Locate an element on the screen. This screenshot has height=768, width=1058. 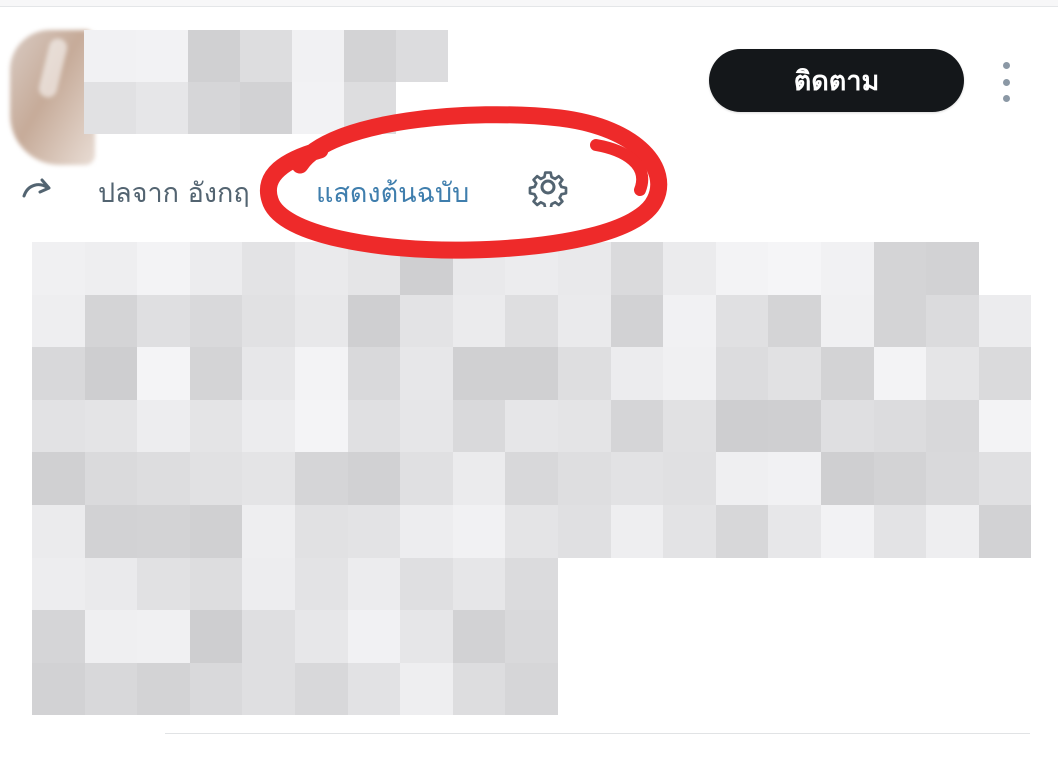
globe-icon is located at coordinates (36, 188).